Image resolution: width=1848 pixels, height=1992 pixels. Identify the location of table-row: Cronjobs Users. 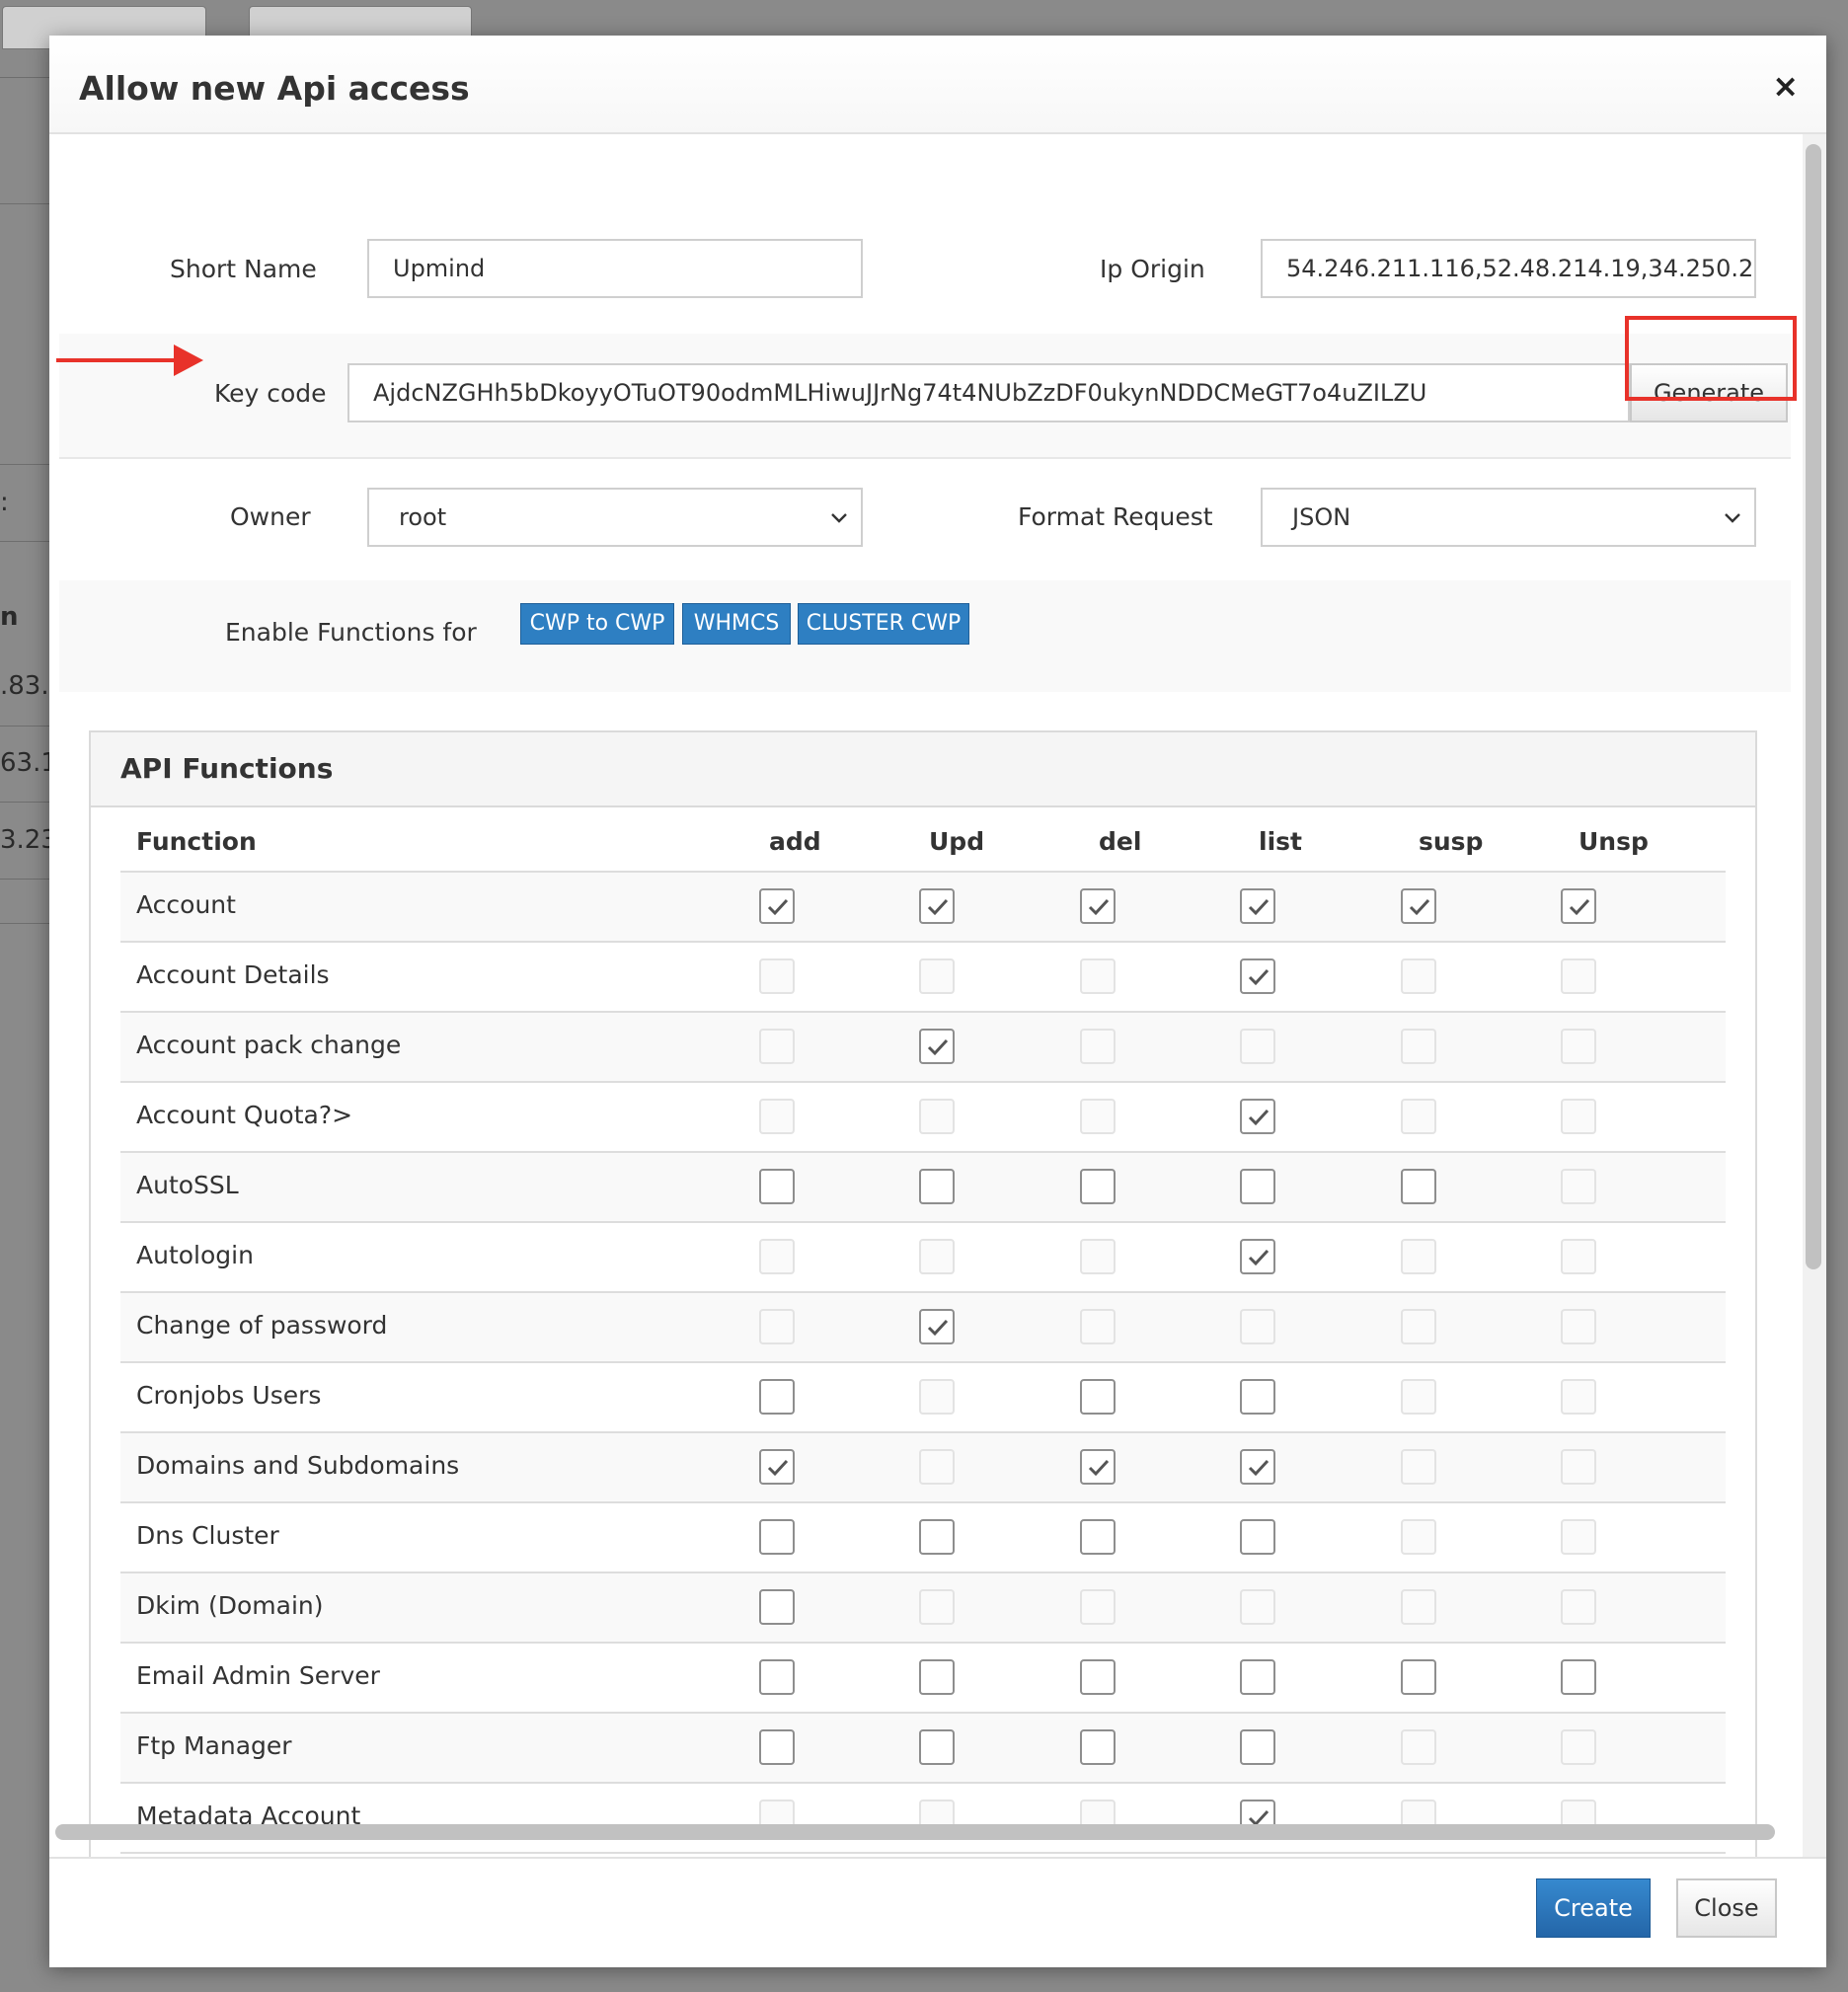
(923, 1398).